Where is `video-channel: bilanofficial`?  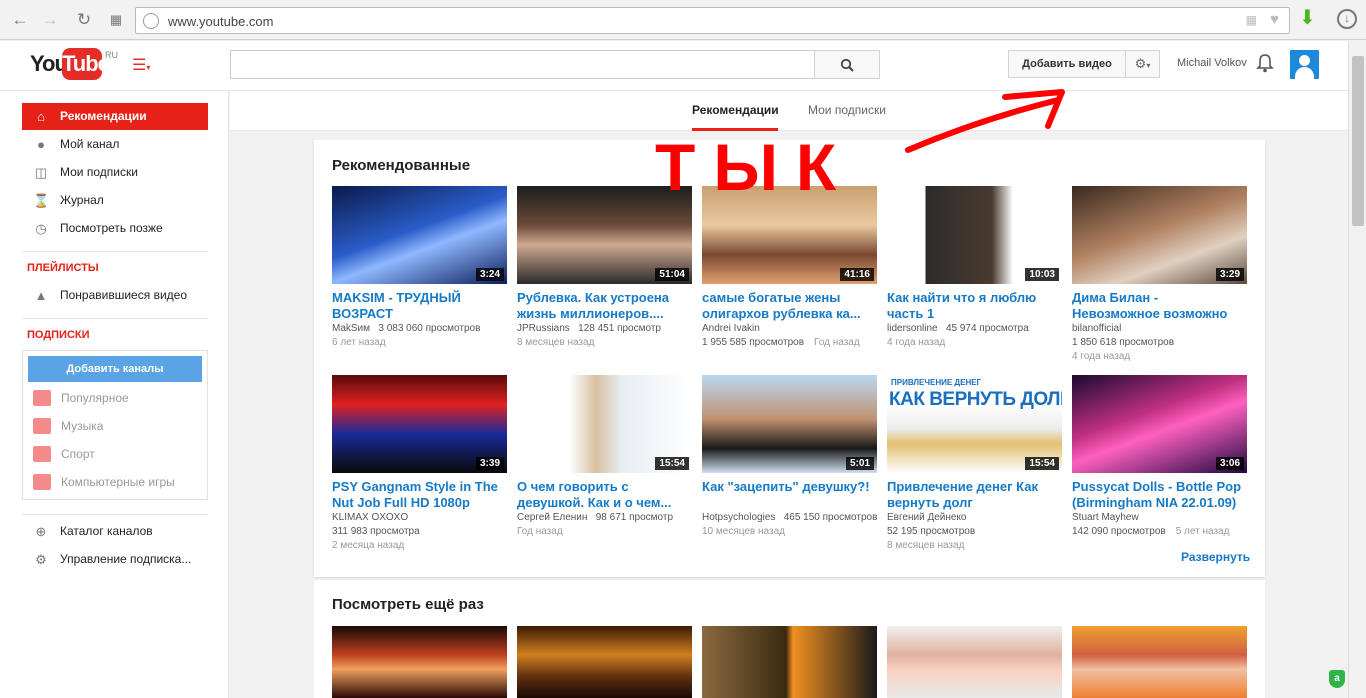 video-channel: bilanofficial is located at coordinates (1096, 328).